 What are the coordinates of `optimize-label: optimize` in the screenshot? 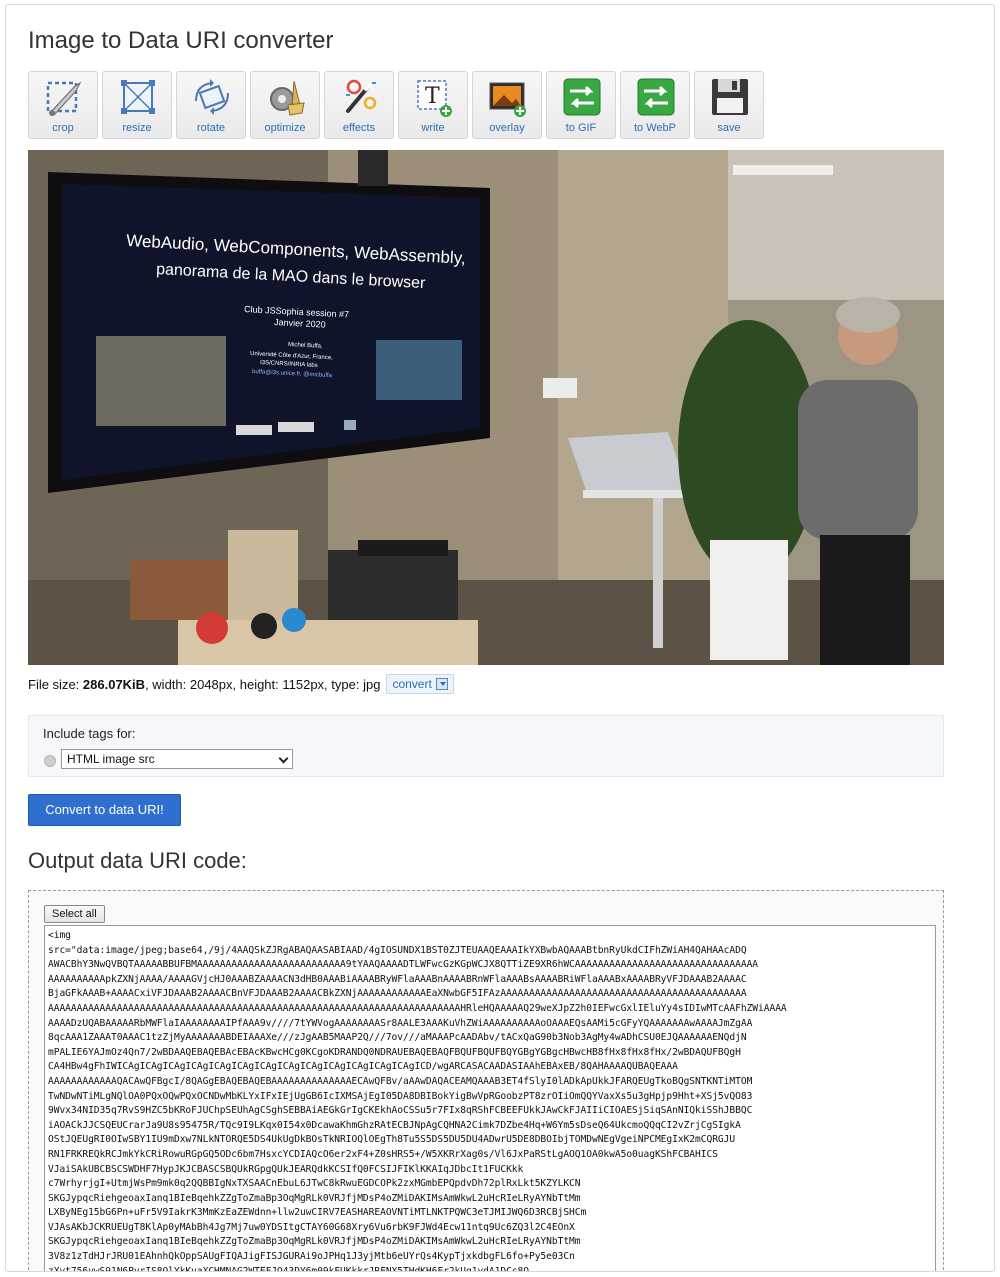 It's located at (285, 128).